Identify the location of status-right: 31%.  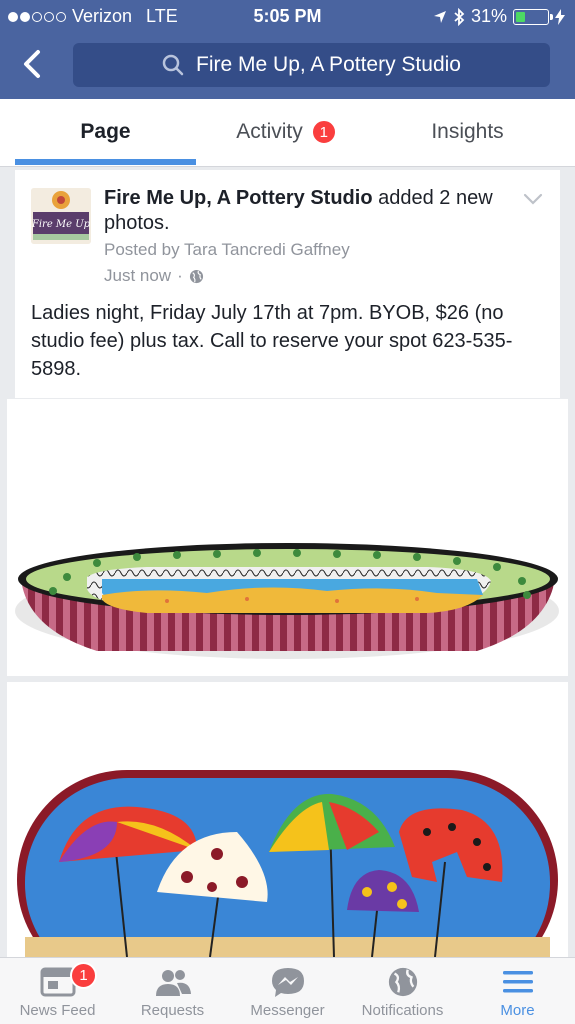
(499, 16).